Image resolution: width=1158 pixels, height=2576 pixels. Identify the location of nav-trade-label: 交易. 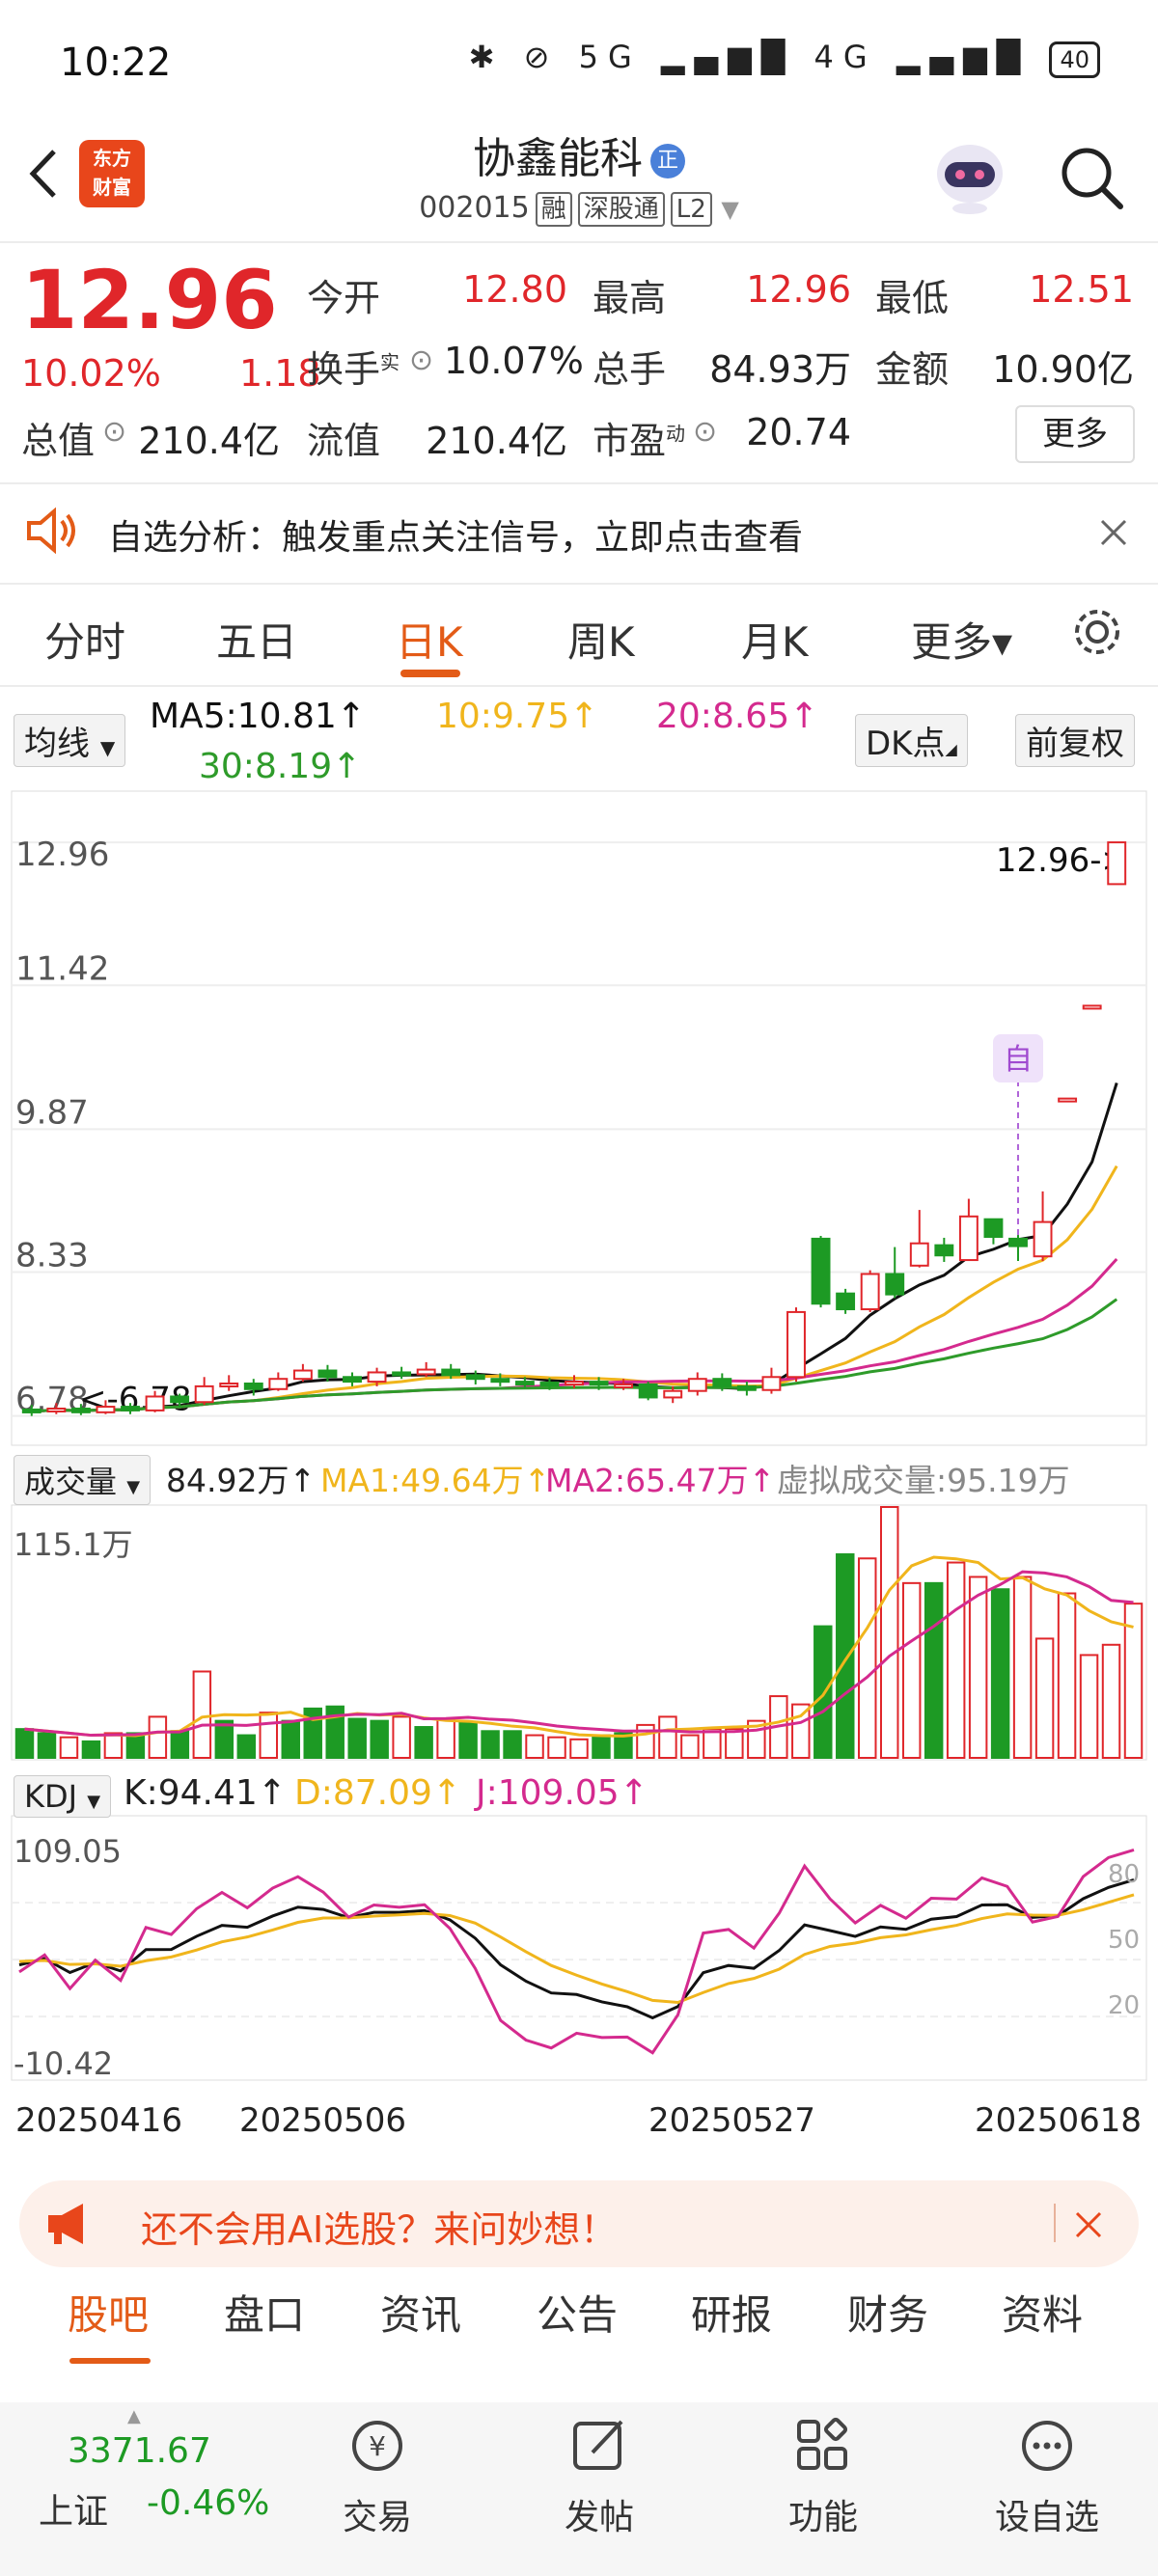
(377, 2514).